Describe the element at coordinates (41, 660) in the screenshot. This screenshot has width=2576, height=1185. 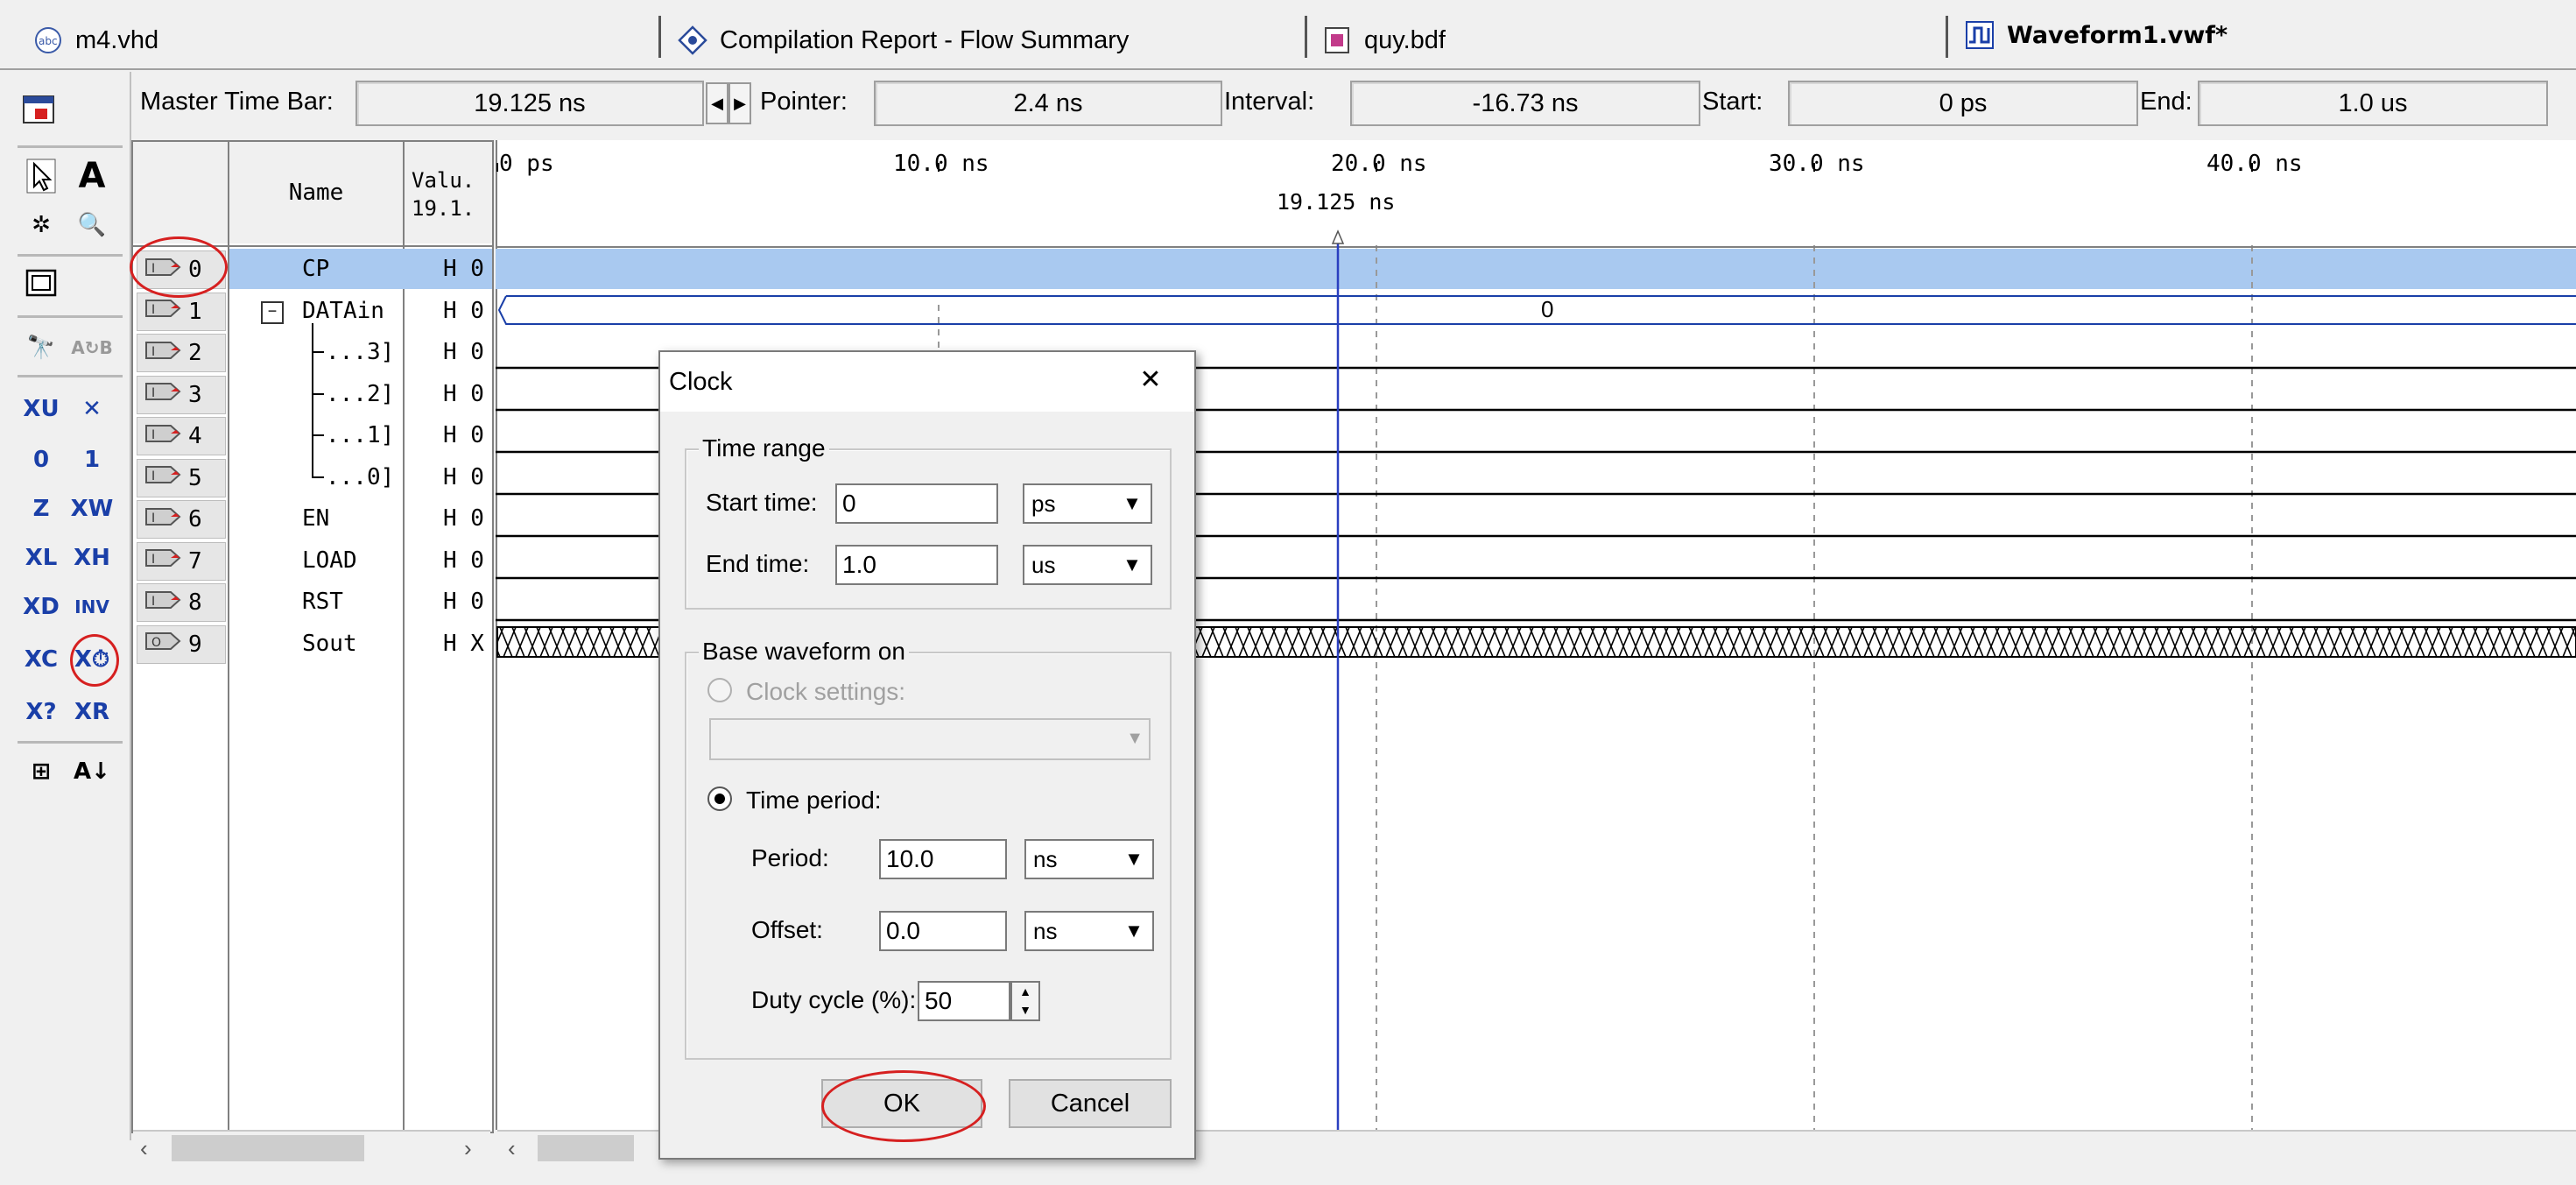
I see `count-value-icon: XC` at that location.